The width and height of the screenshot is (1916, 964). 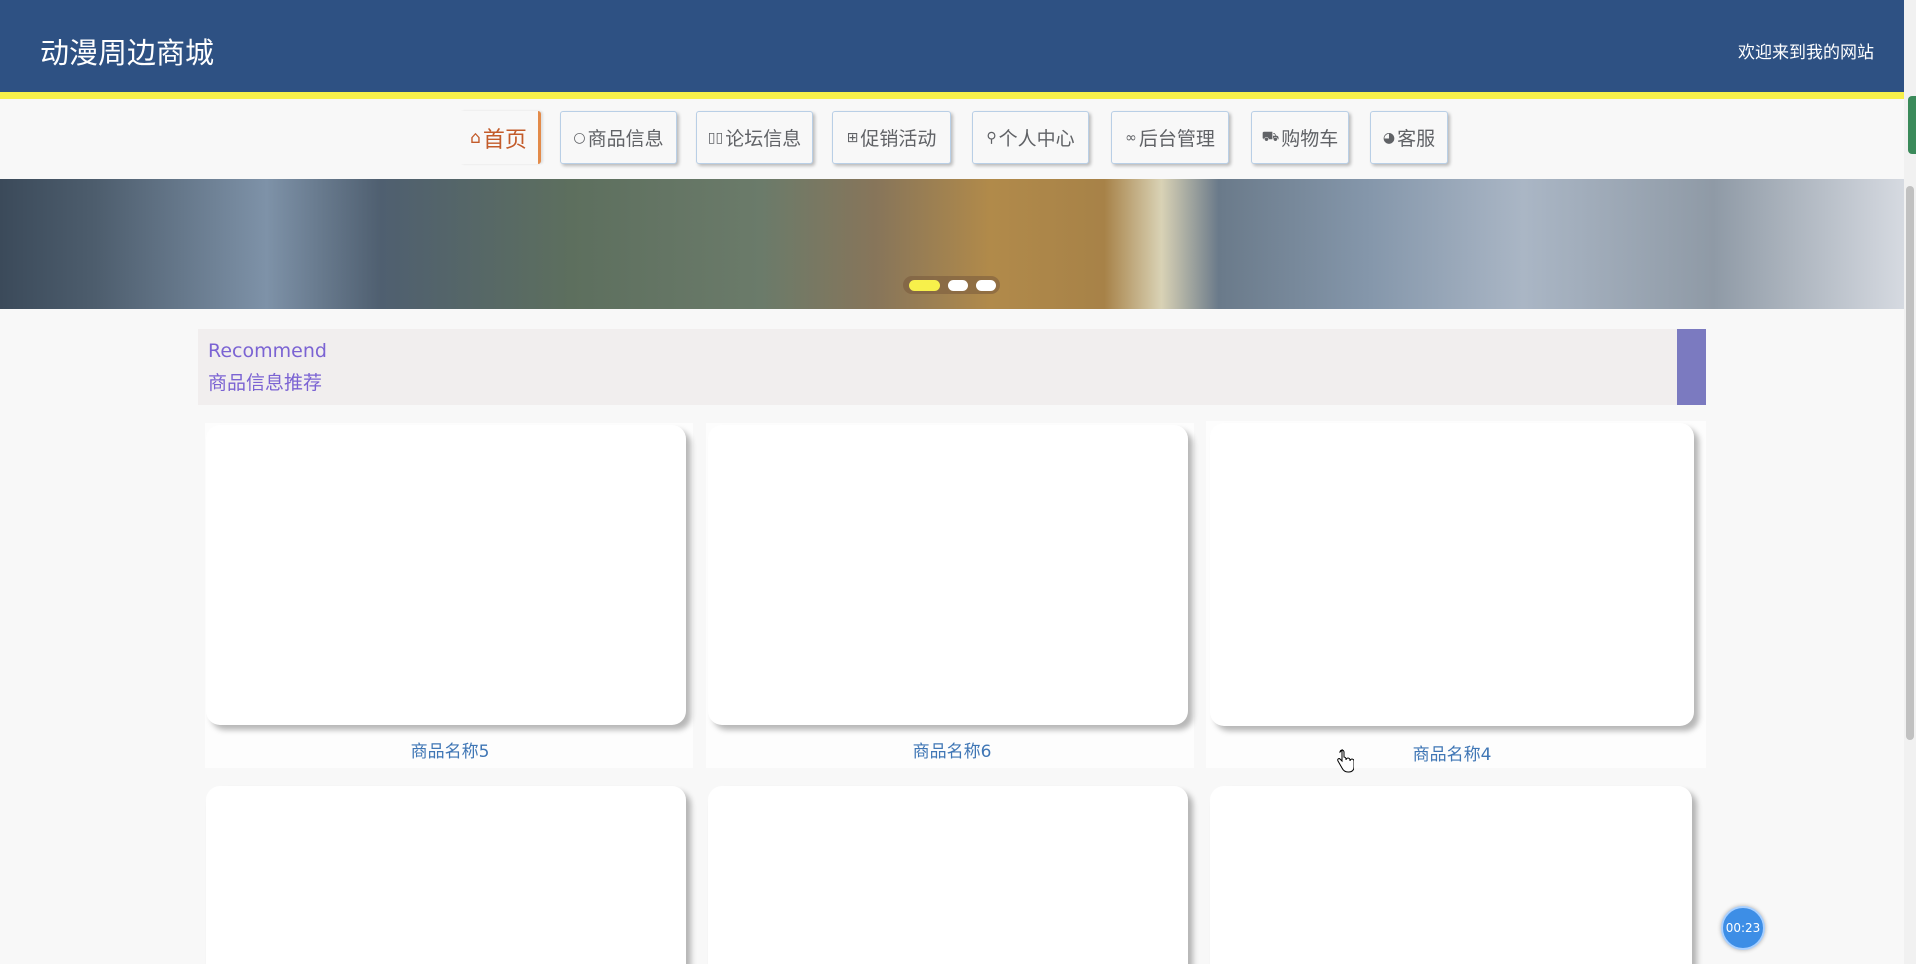 What do you see at coordinates (1452, 752) in the screenshot?
I see `product-name-3: 商品名称4` at bounding box center [1452, 752].